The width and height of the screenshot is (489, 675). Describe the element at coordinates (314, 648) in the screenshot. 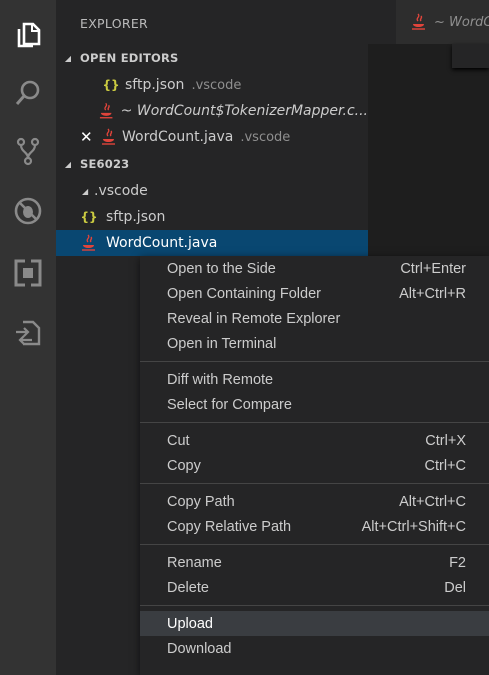

I see `menu-item-download: Download` at that location.